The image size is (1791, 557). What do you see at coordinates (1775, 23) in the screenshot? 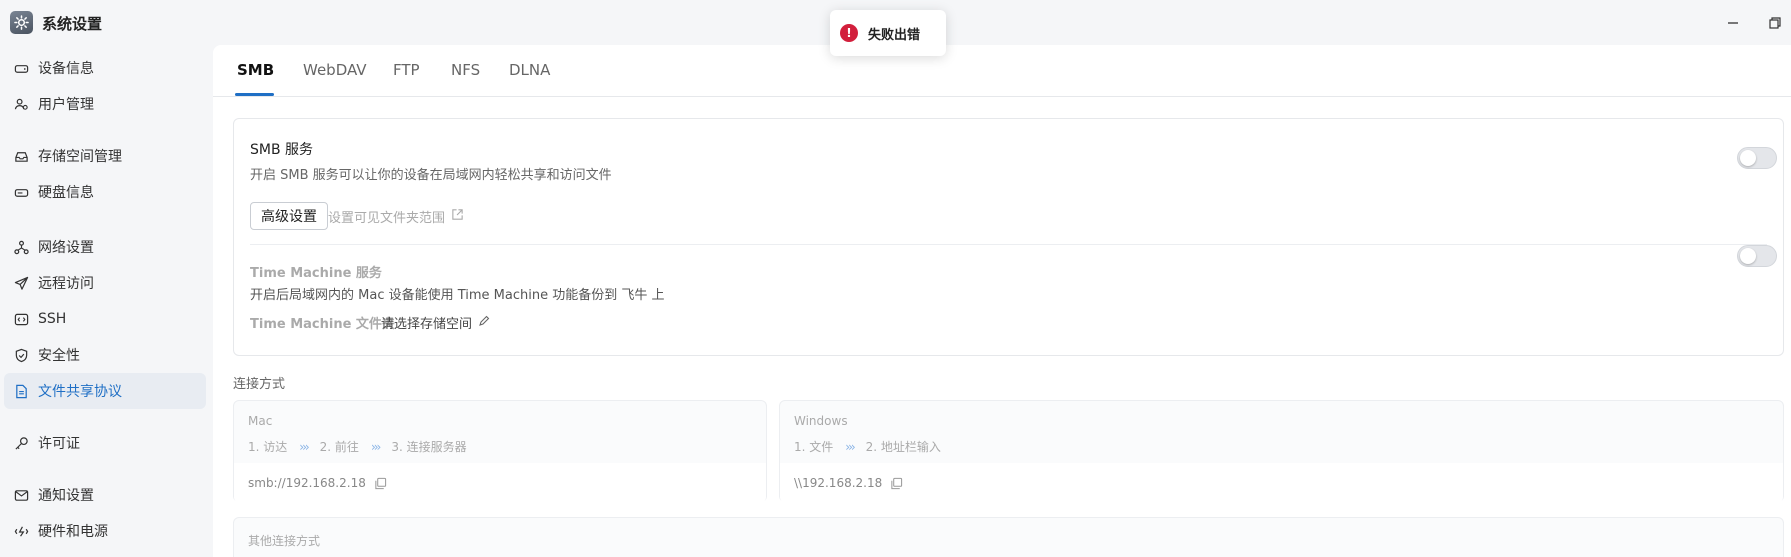
I see `restore-button` at bounding box center [1775, 23].